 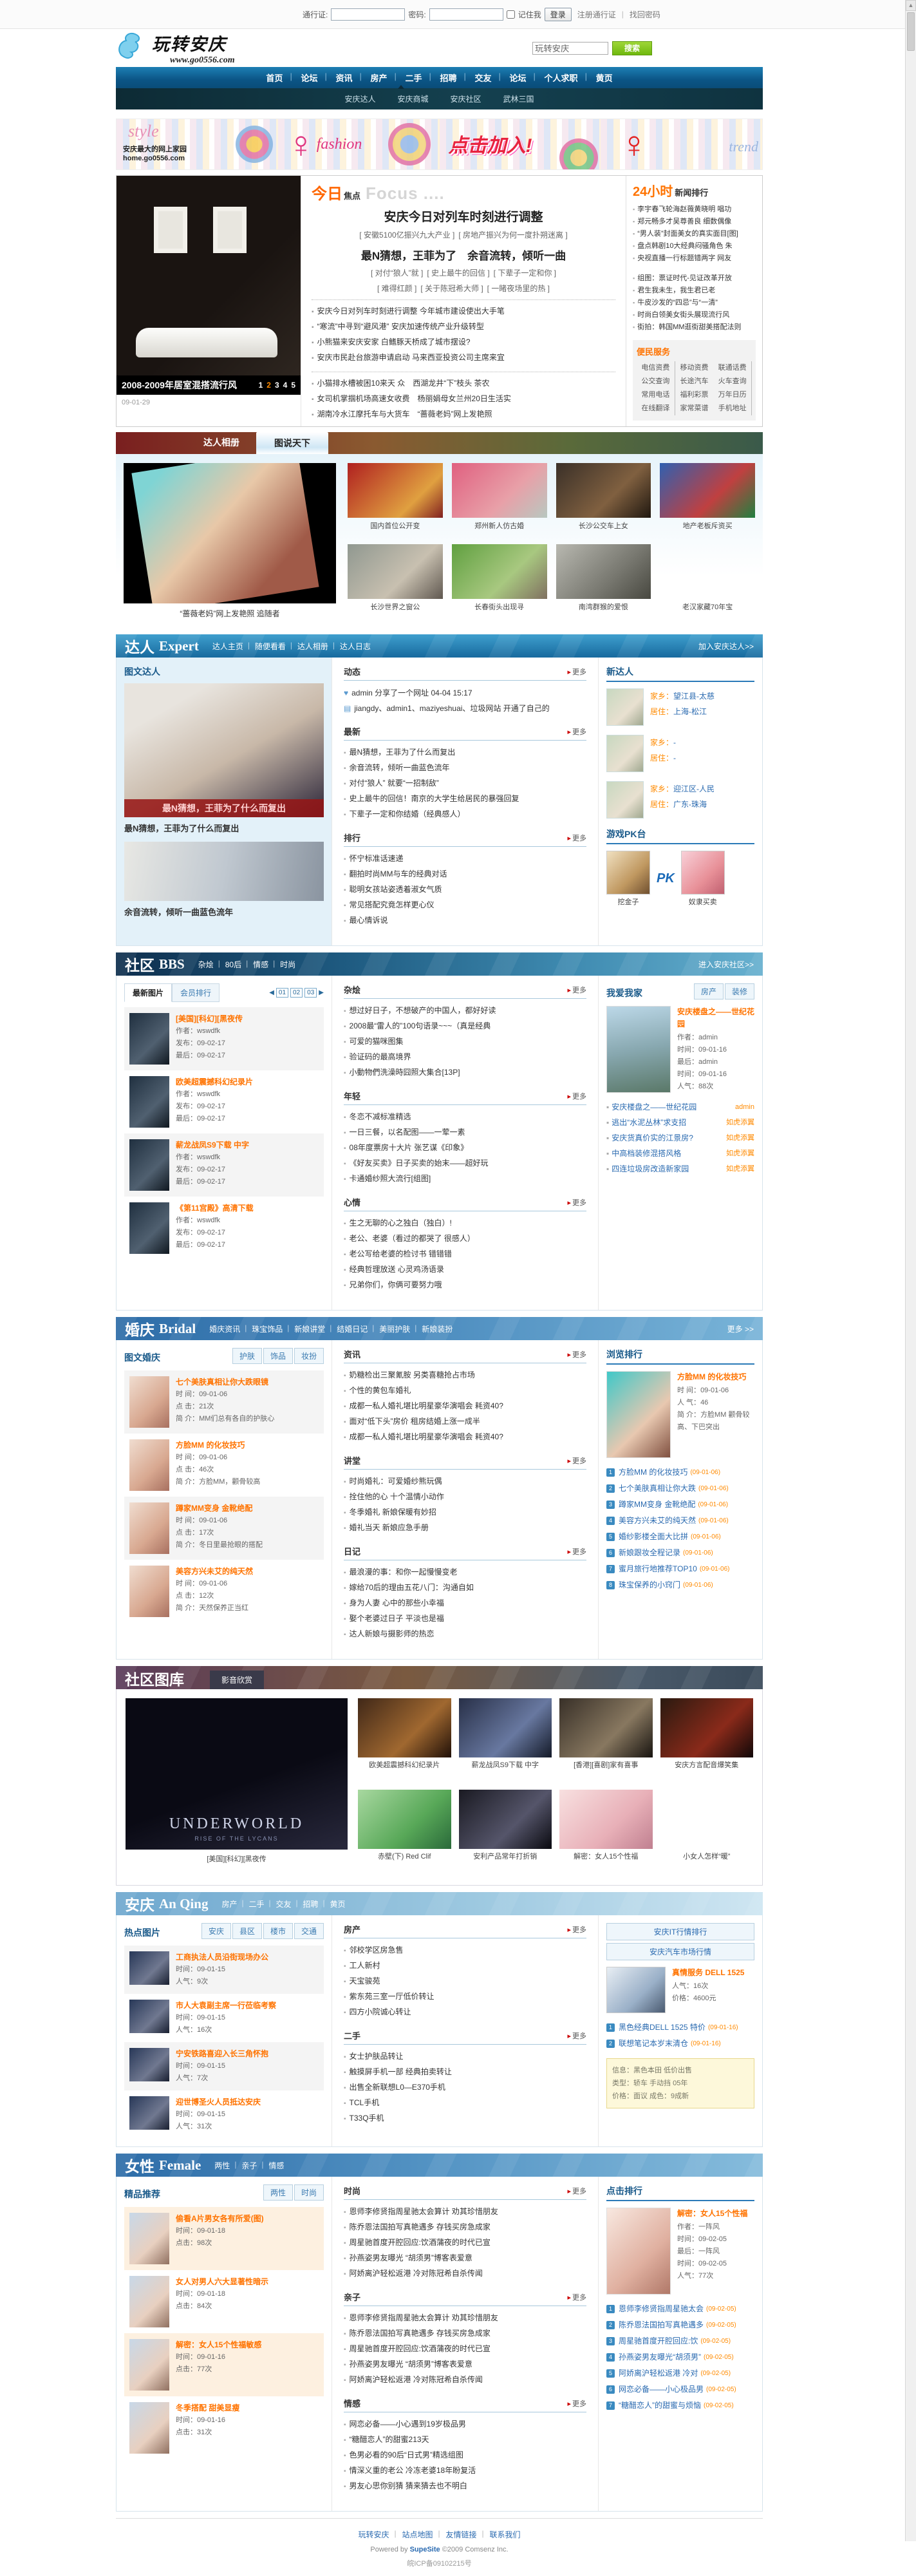 What do you see at coordinates (401, 2071) in the screenshot?
I see `item-link: 触摸屏手机一部 经典拍卖转让` at bounding box center [401, 2071].